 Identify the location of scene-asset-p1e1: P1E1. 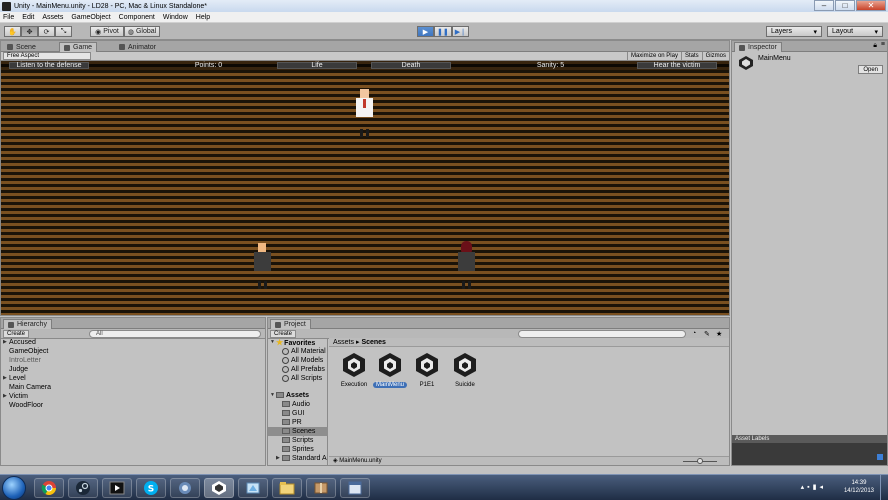
(427, 369).